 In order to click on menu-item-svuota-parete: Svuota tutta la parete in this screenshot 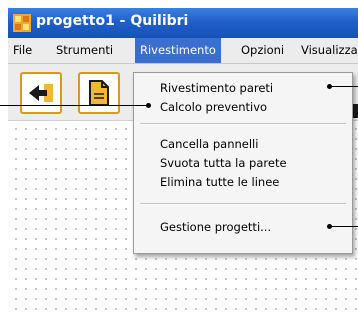, I will do `click(243, 163)`.